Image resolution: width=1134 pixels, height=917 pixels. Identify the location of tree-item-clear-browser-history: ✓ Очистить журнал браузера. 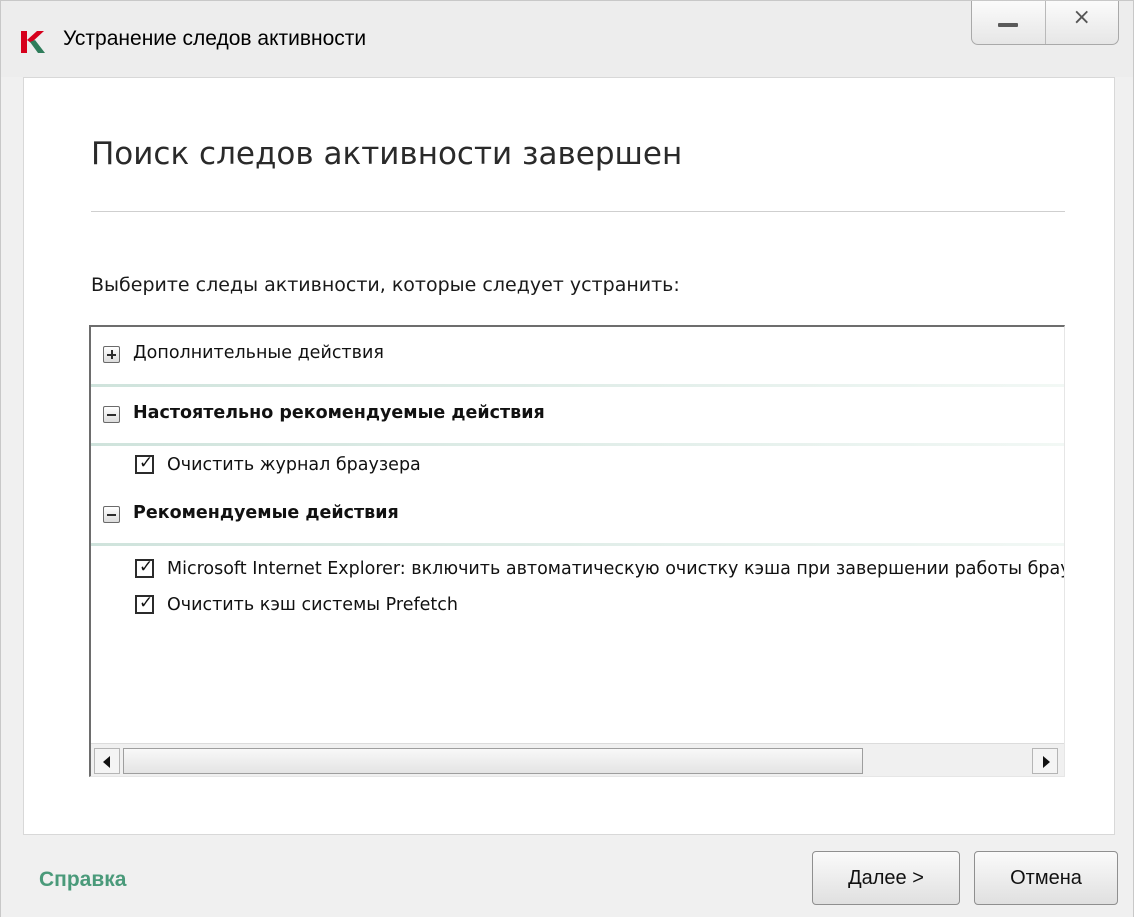
(577, 467).